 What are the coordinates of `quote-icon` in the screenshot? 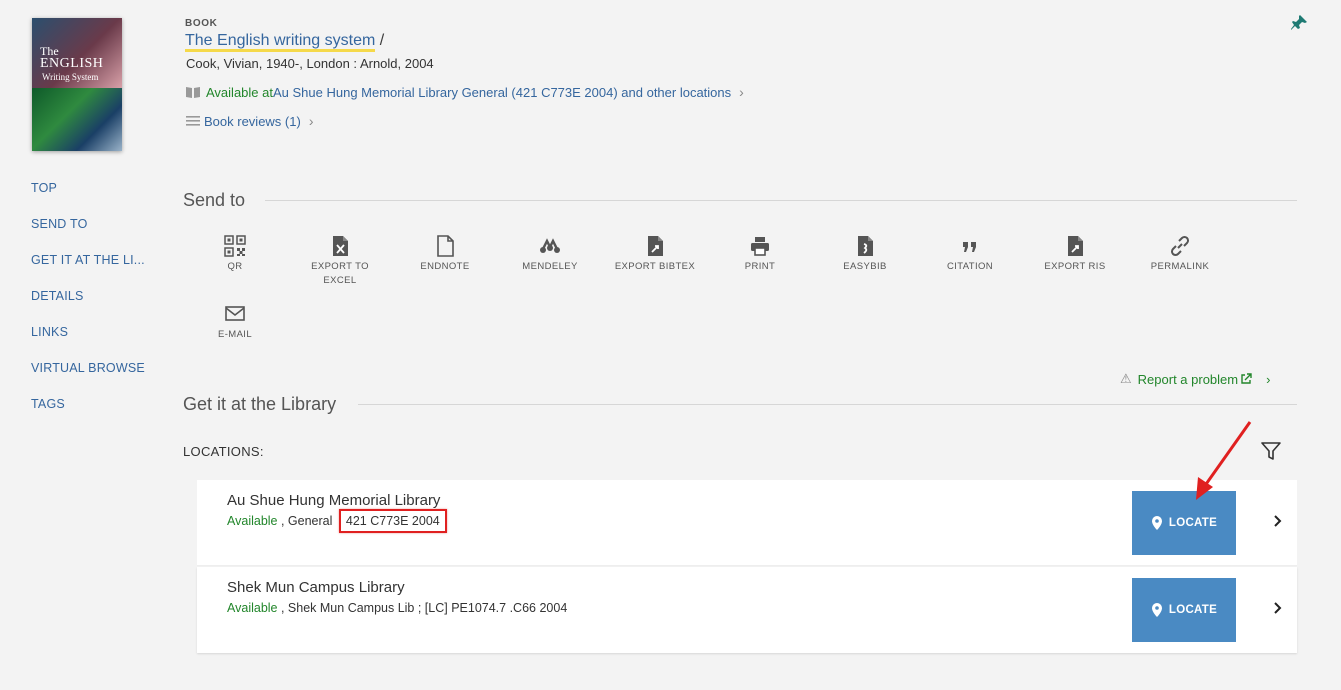 It's located at (969, 247).